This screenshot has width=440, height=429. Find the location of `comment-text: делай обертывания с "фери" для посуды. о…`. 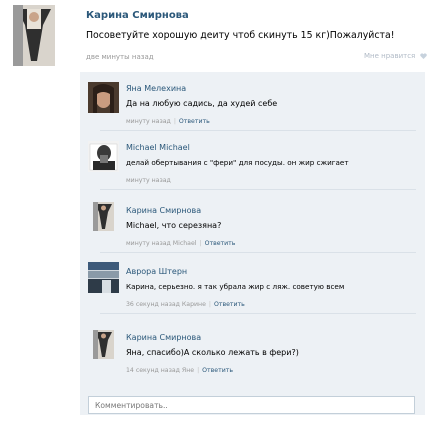

comment-text: делай обертывания с "фери" для посуды. о… is located at coordinates (237, 162).